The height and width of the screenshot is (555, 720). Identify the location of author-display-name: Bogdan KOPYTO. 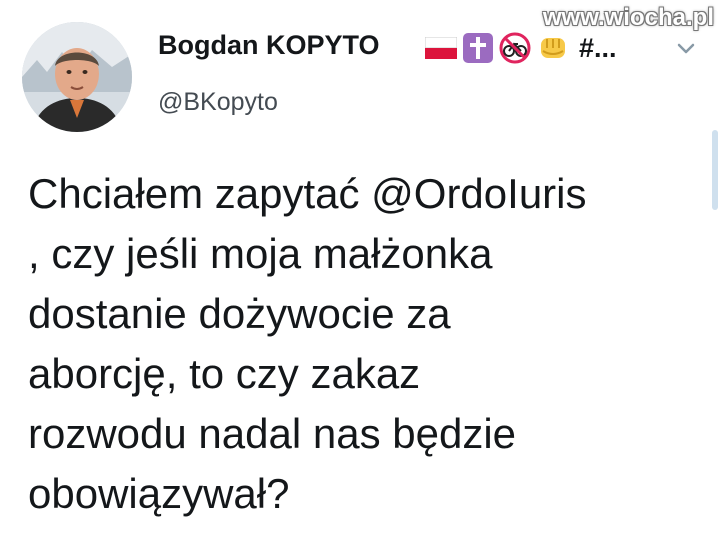
(269, 45).